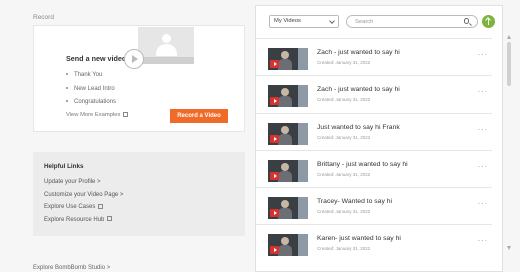 The image size is (520, 272). Describe the element at coordinates (83, 222) in the screenshot. I see `explore-resource-hub-link: Explore Resource Hub` at that location.